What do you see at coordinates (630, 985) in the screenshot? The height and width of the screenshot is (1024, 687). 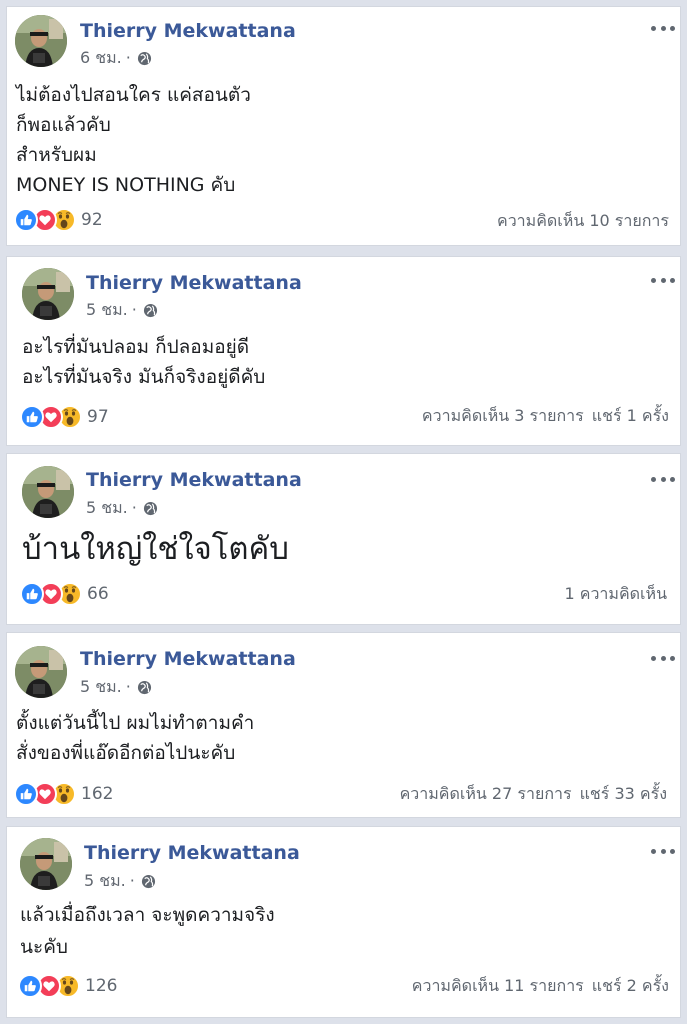 I see `share-count-link: แชร์ 2 ครั้ง` at bounding box center [630, 985].